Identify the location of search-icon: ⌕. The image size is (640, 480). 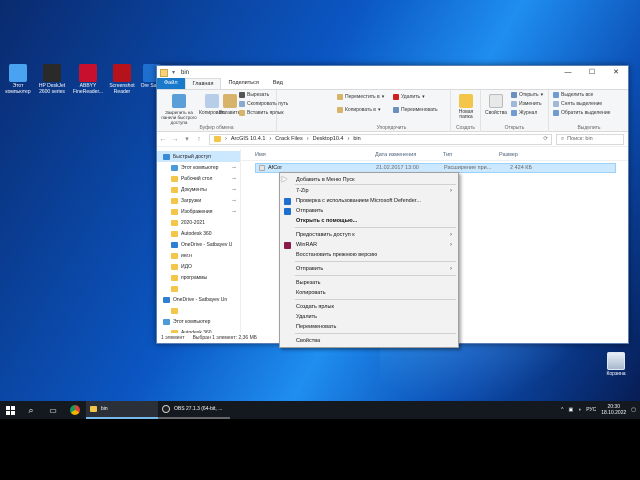
(31, 410).